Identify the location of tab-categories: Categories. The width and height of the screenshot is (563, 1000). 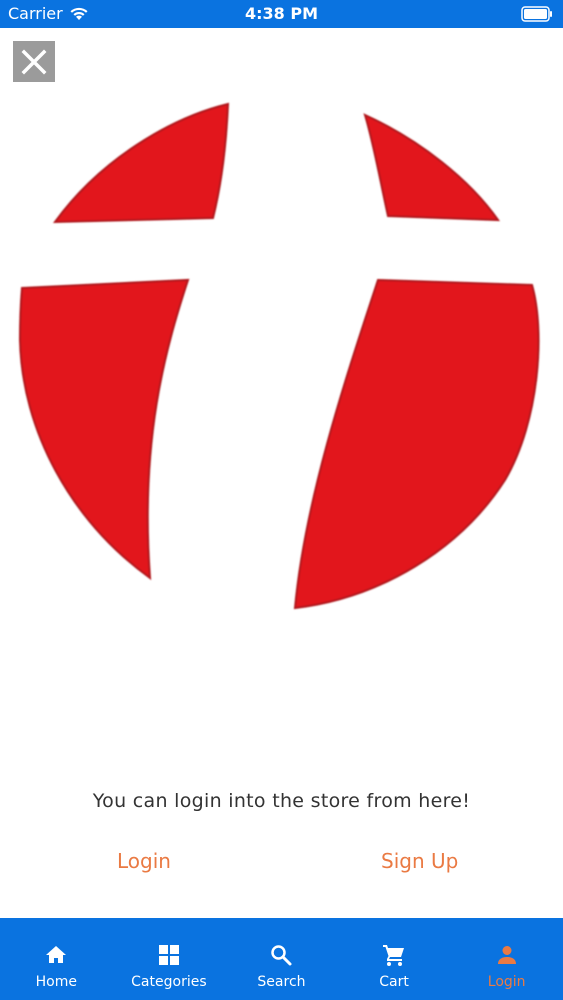
(169, 959).